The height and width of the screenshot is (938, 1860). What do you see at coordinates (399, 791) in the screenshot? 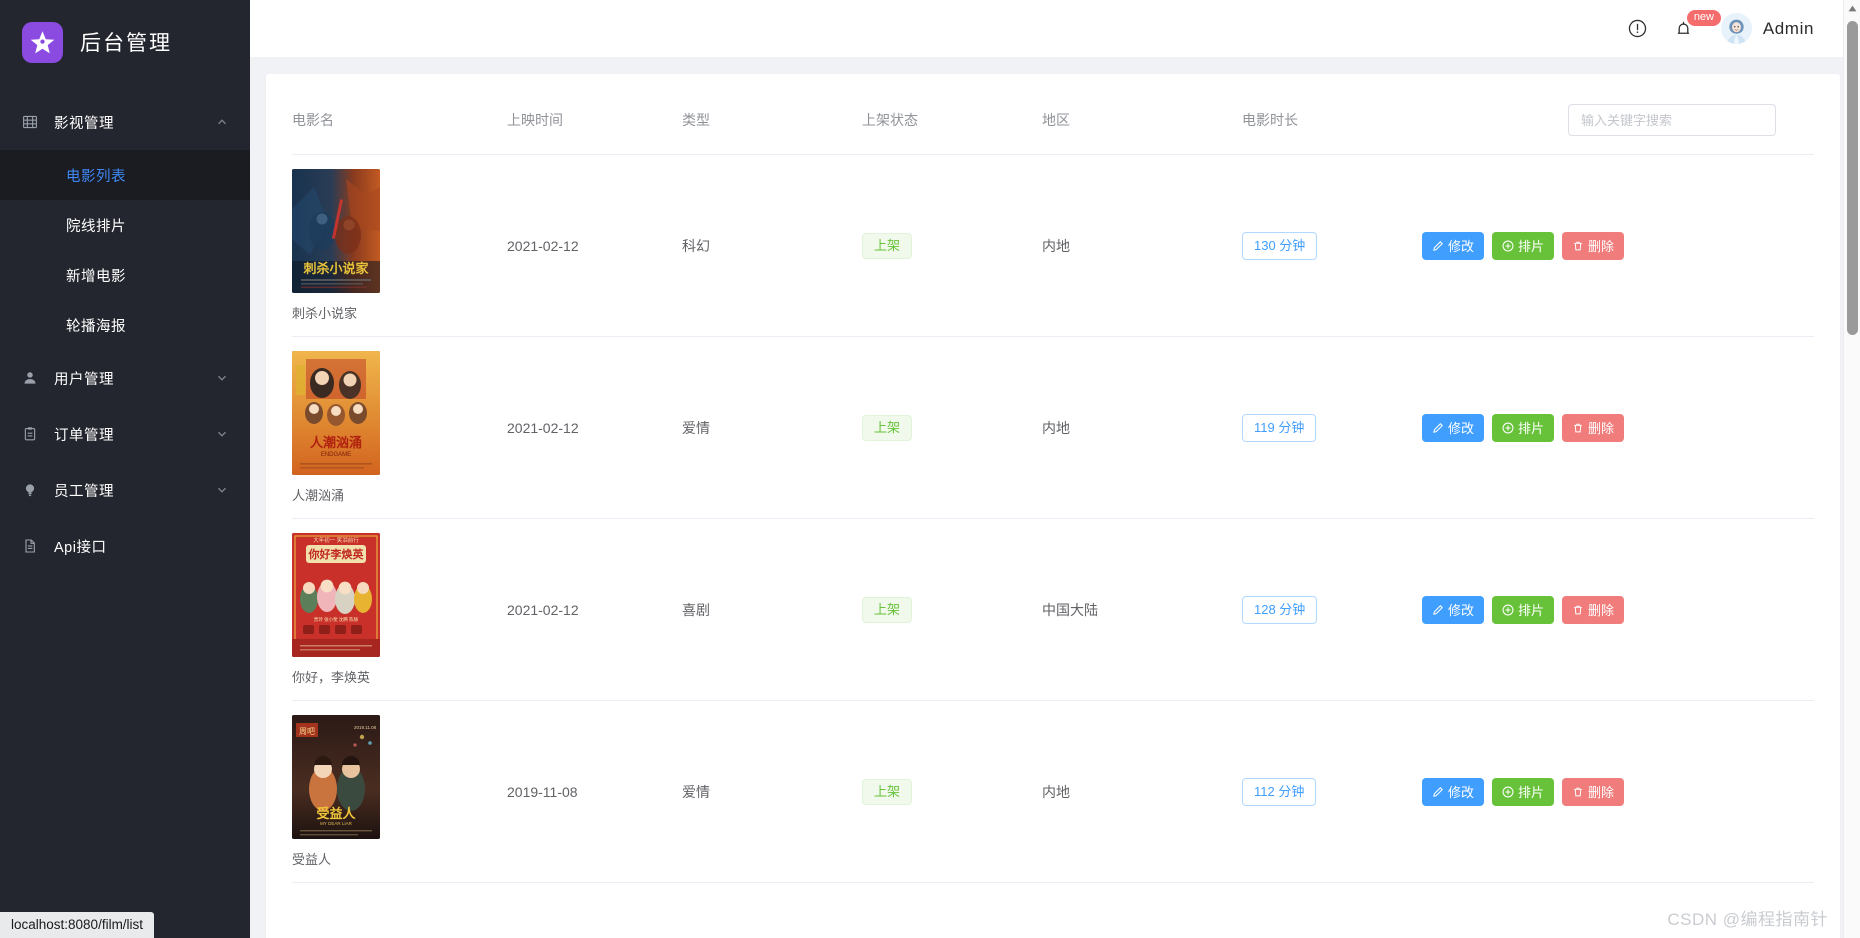
I see `cell-film: 周吧 2019.11.08 受益人 MY DEAR LIAR 受益人` at bounding box center [399, 791].